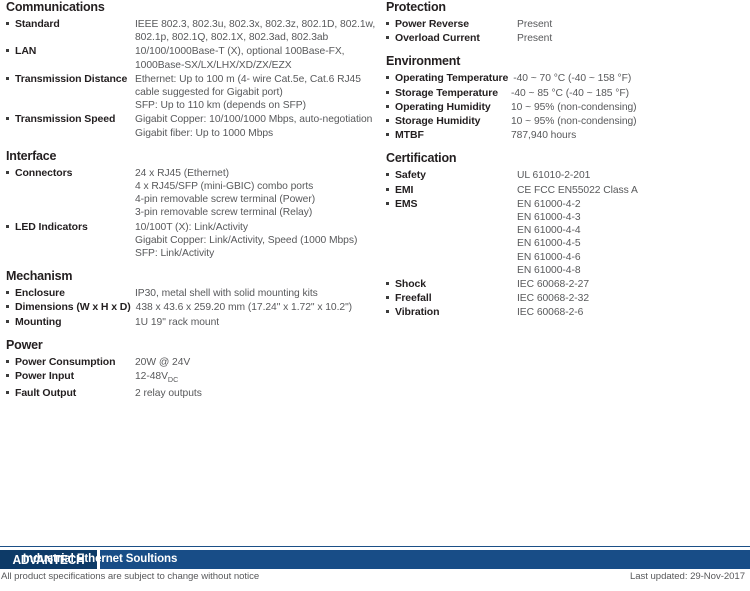  I want to click on footer-divider, so click(375, 546).